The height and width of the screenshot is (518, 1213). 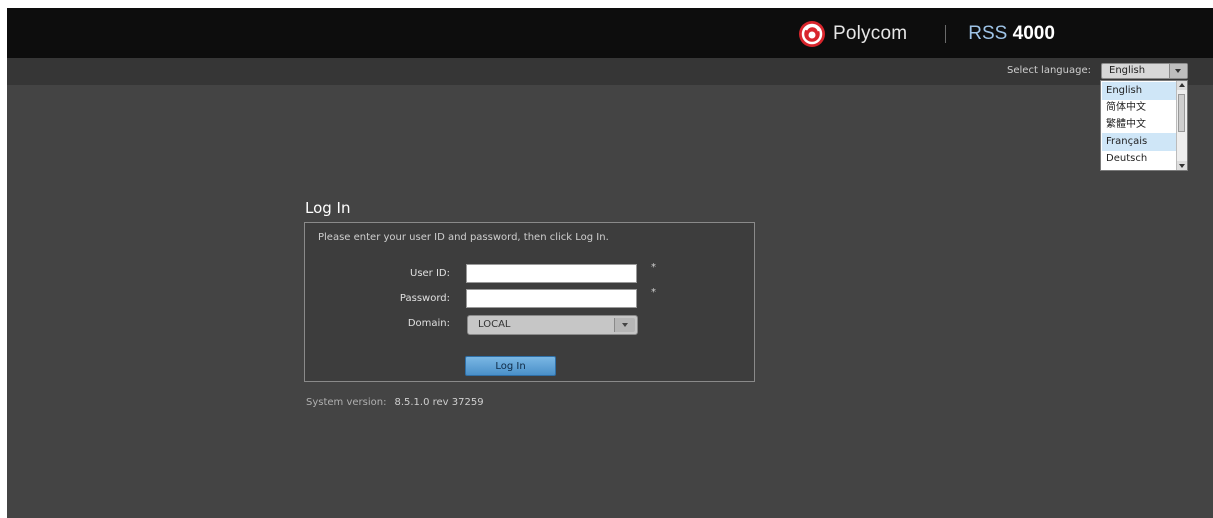 I want to click on language-bar: Select language: English, so click(x=610, y=71).